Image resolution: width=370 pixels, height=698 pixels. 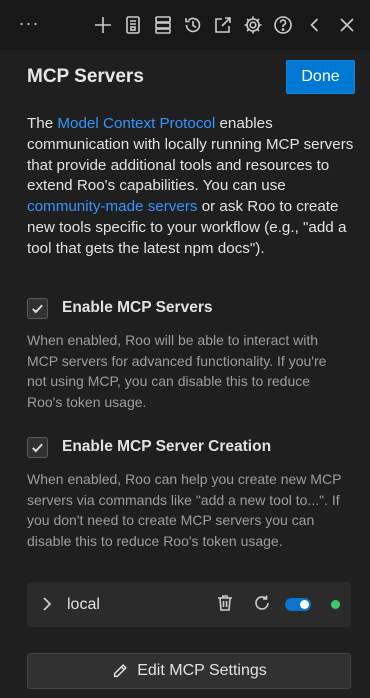 What do you see at coordinates (191, 78) in the screenshot?
I see `header: MCP Servers Done` at bounding box center [191, 78].